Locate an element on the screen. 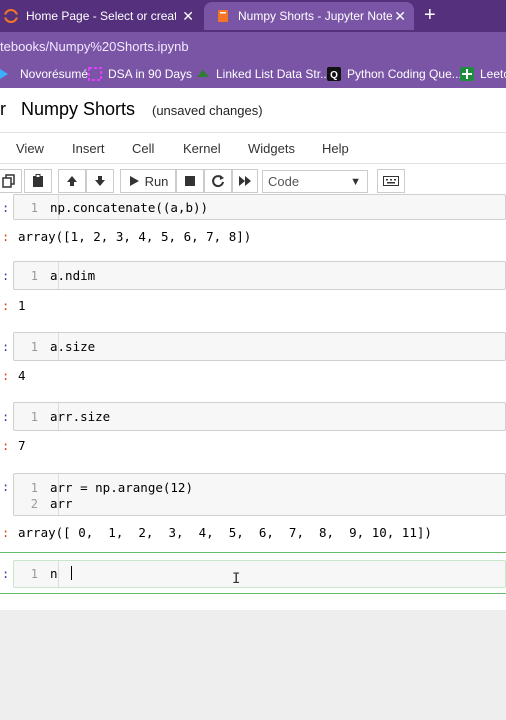 Image resolution: width=506 pixels, height=720 pixels. play-icon is located at coordinates (134, 181).